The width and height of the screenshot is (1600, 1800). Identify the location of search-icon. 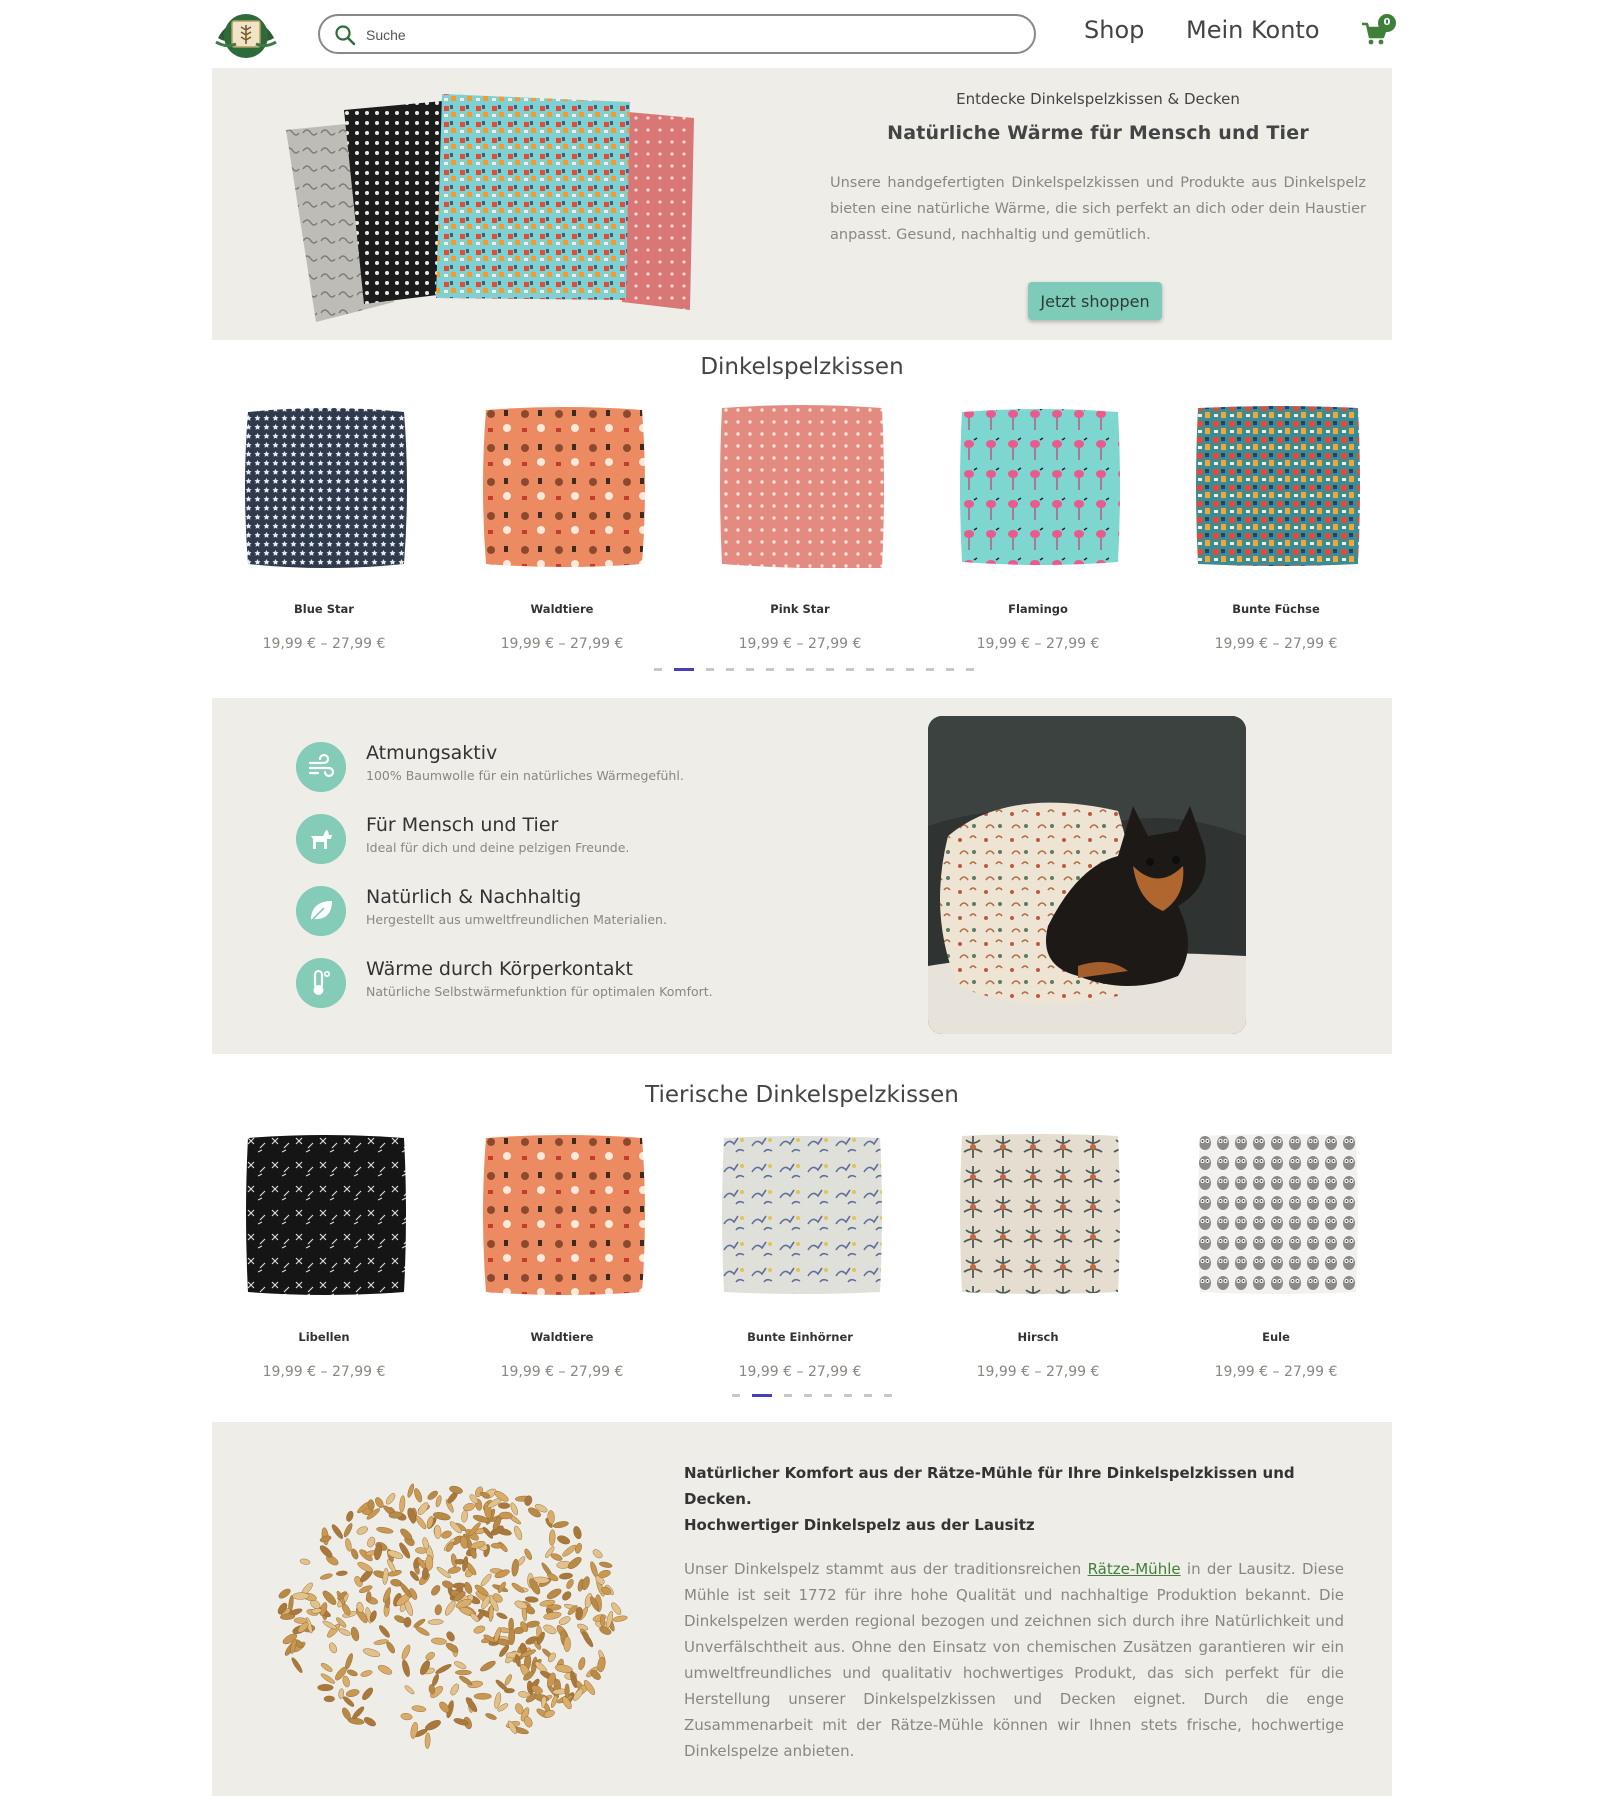
(345, 35).